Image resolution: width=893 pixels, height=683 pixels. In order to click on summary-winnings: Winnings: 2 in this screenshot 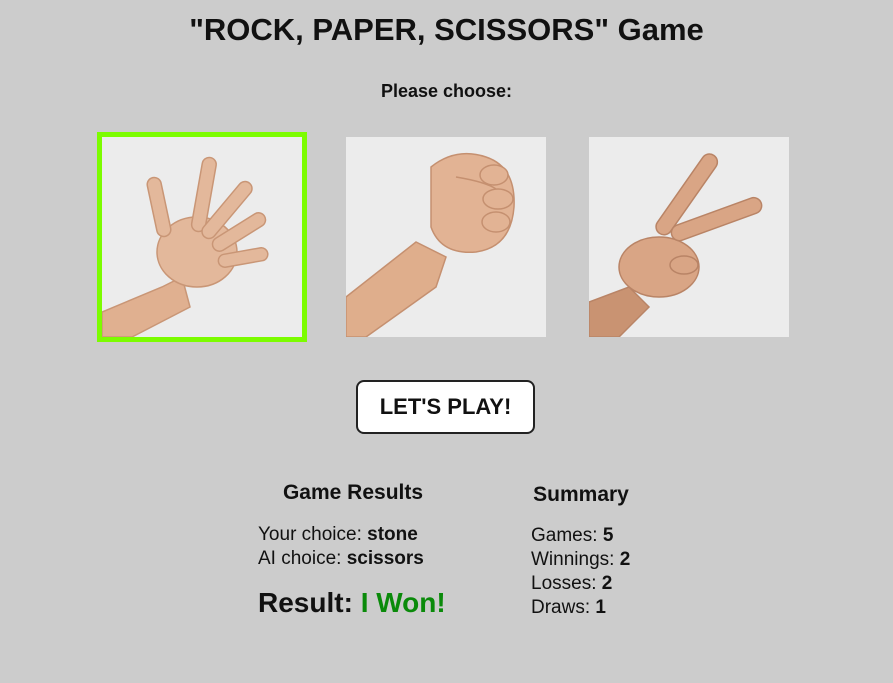, I will do `click(580, 560)`.